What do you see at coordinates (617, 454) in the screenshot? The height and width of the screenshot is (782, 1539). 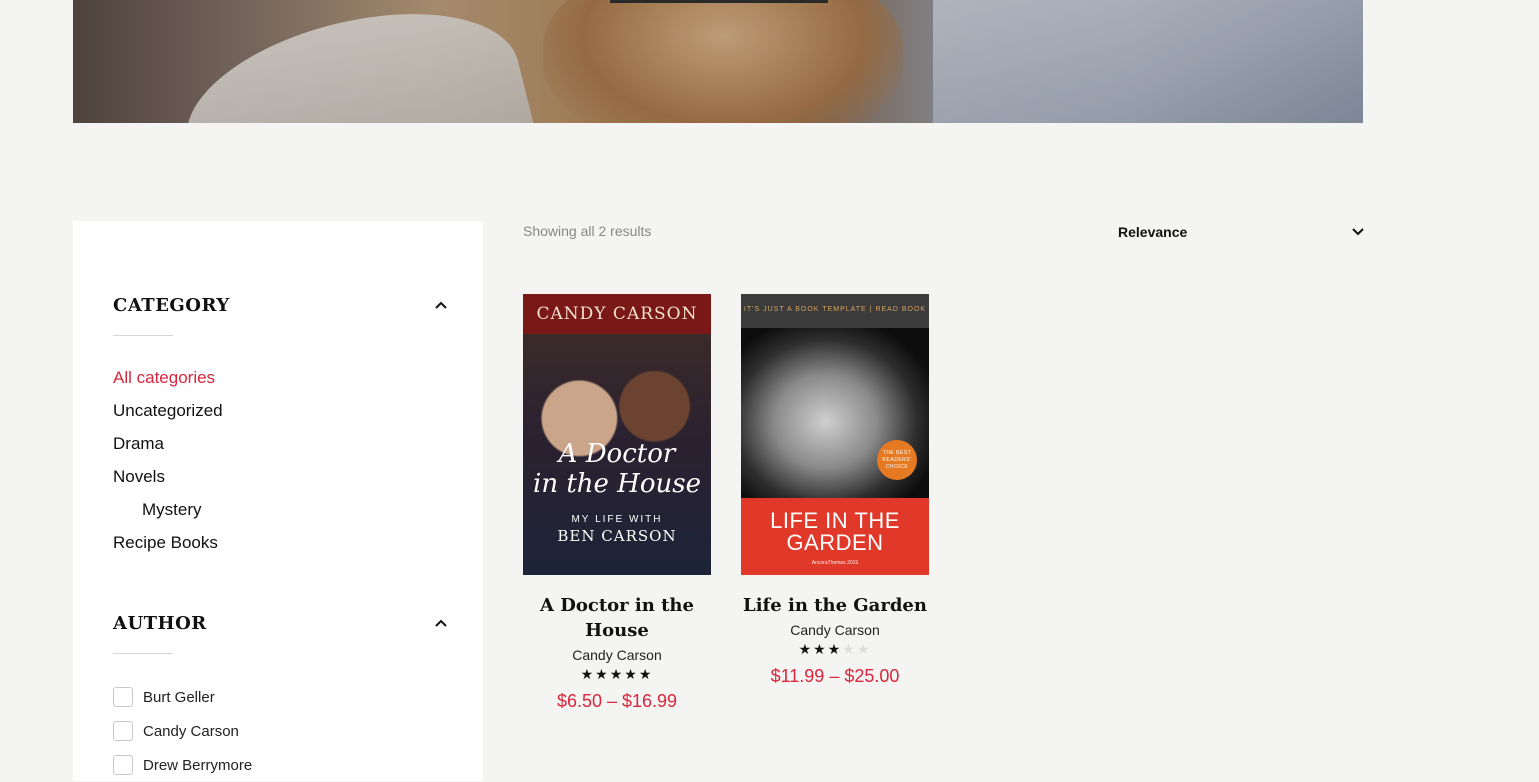 I see `cover-script-line: A Doctor` at bounding box center [617, 454].